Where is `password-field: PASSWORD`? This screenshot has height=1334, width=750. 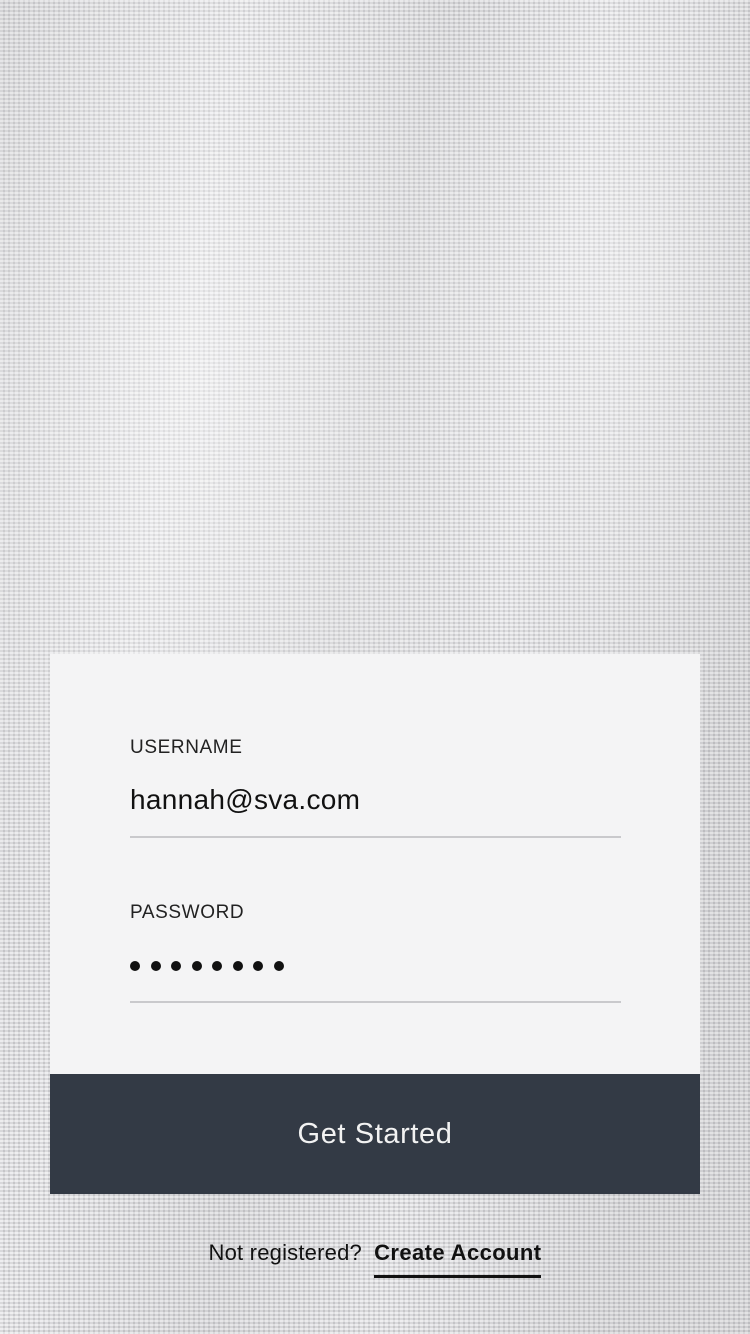 password-field: PASSWORD is located at coordinates (375, 953).